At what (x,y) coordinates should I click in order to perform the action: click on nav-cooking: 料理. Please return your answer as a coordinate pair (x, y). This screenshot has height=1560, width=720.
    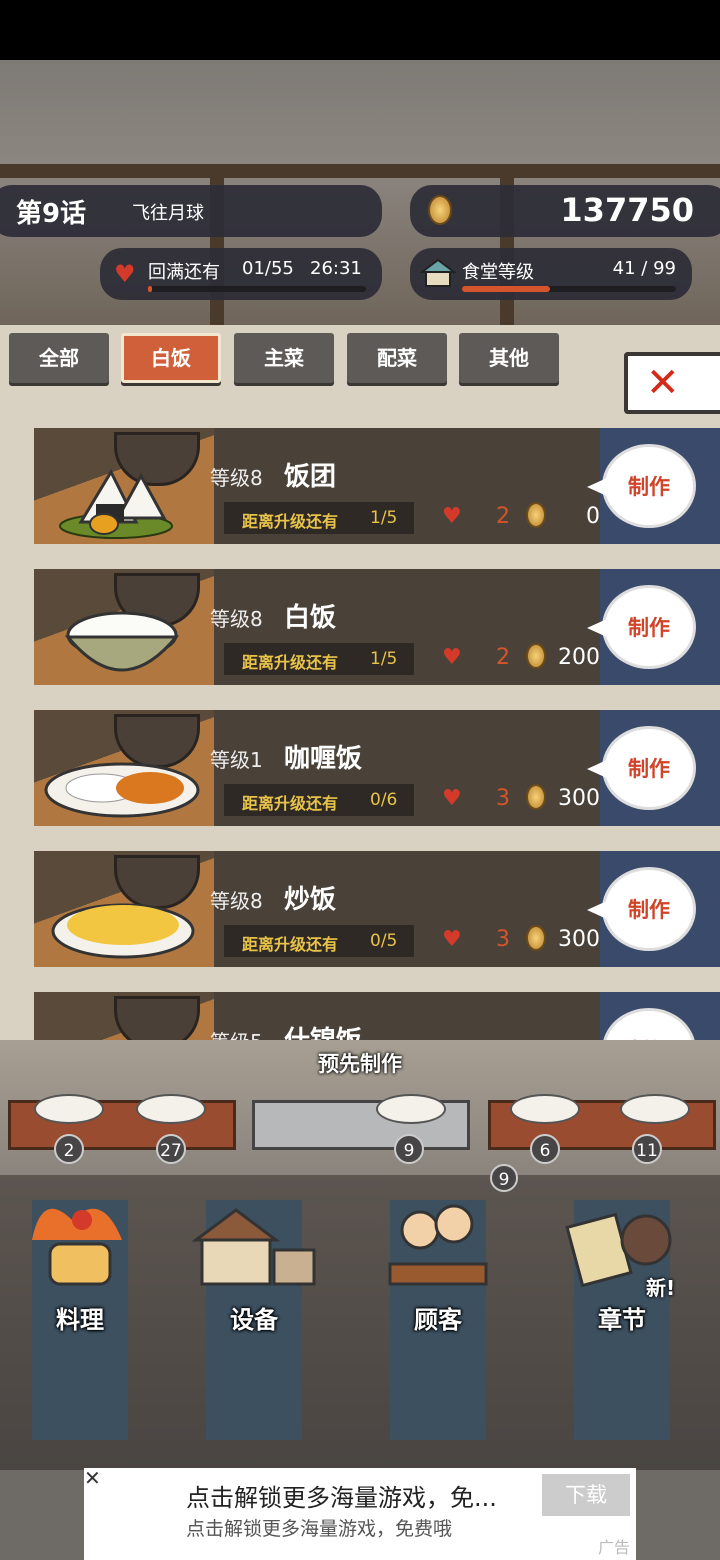
    Looking at the image, I should click on (80, 1320).